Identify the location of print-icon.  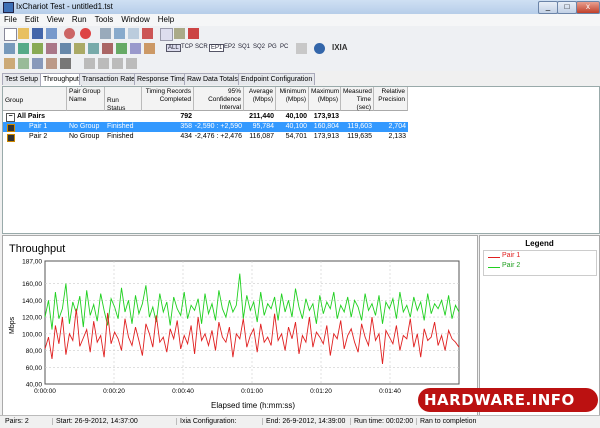
(179, 33).